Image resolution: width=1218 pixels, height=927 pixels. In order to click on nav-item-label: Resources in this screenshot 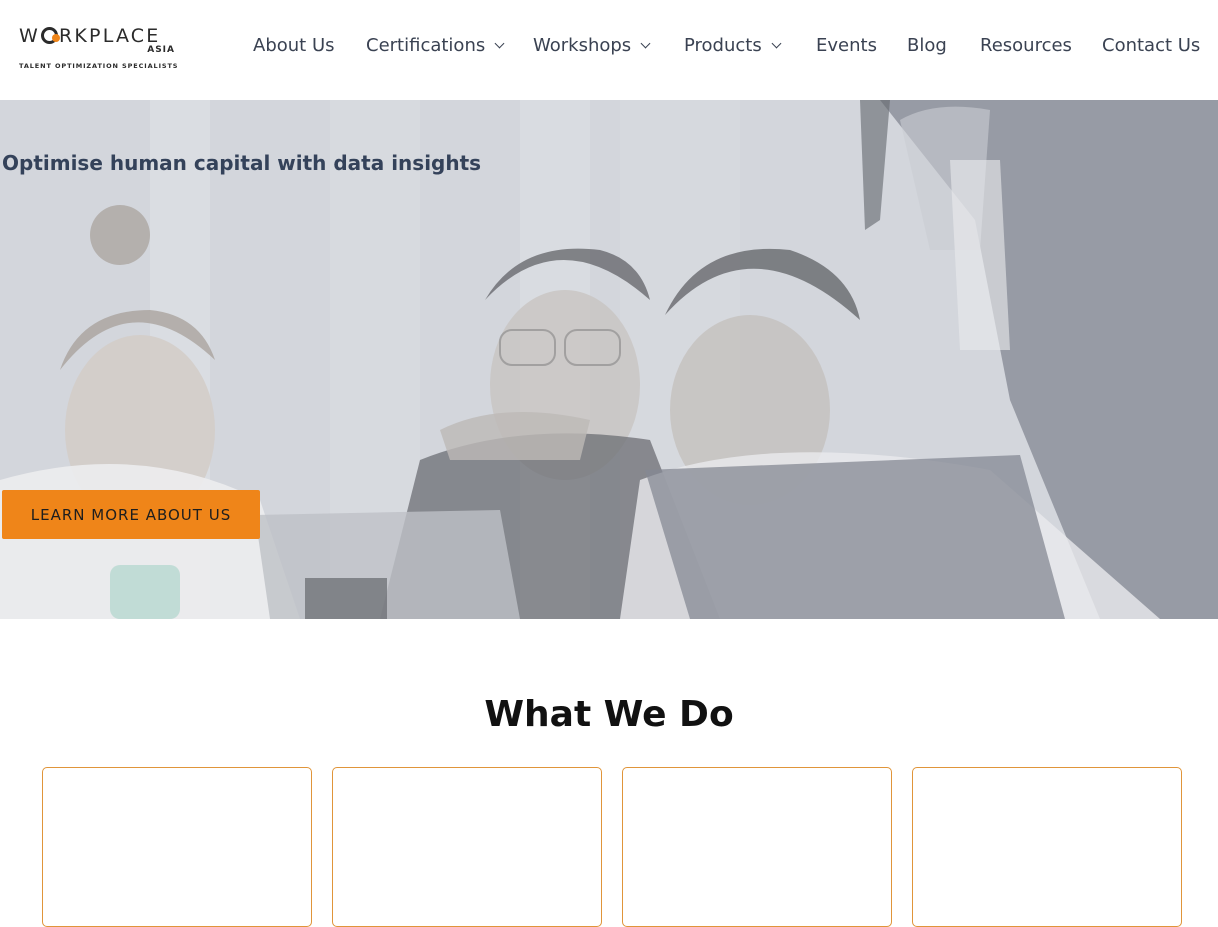, I will do `click(1026, 45)`.